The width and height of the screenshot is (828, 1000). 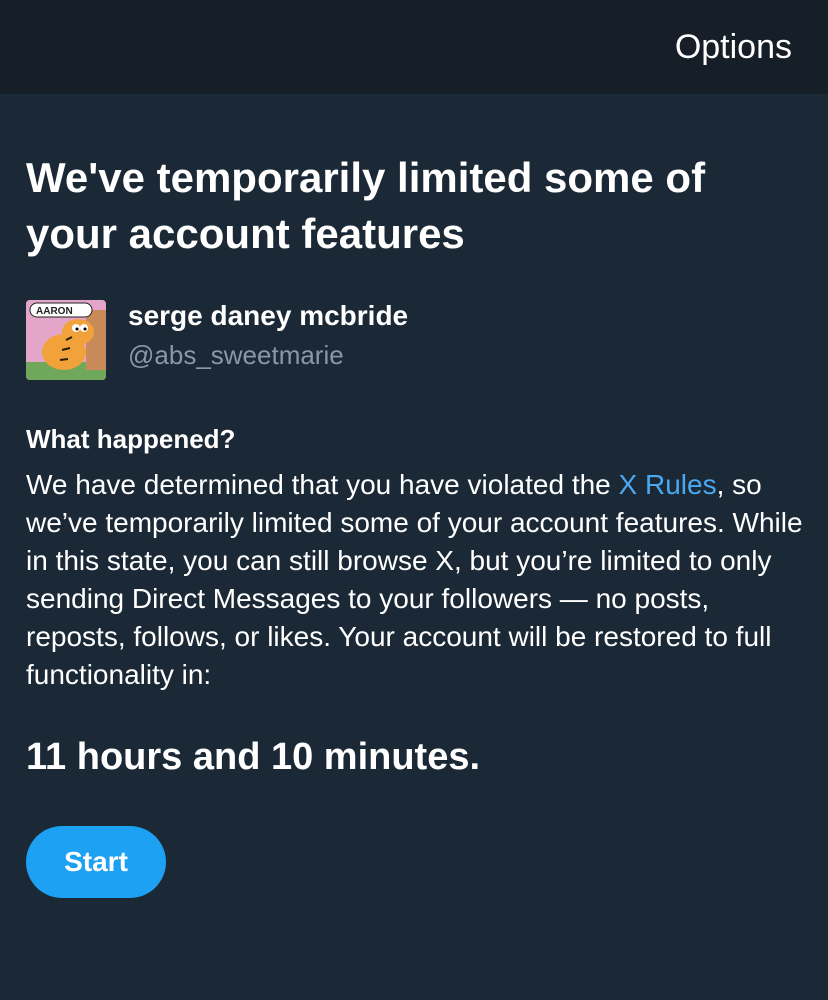 I want to click on user-handle: @abs_sweetmarie, so click(x=236, y=355).